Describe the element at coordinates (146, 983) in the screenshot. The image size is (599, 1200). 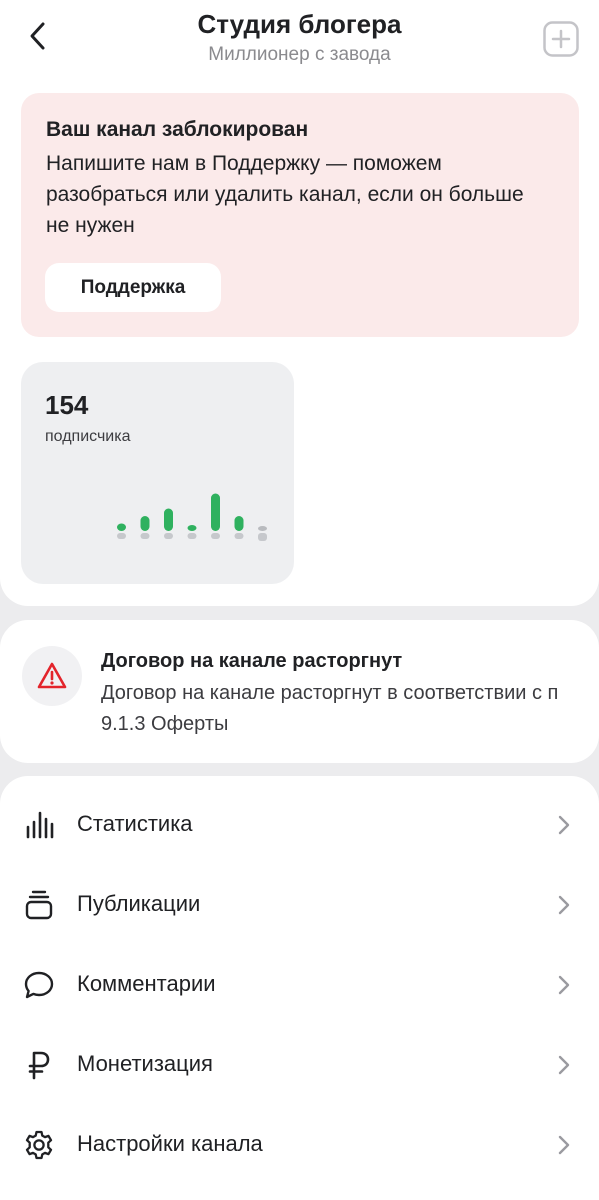
I see `menu-label: Комментарии` at that location.